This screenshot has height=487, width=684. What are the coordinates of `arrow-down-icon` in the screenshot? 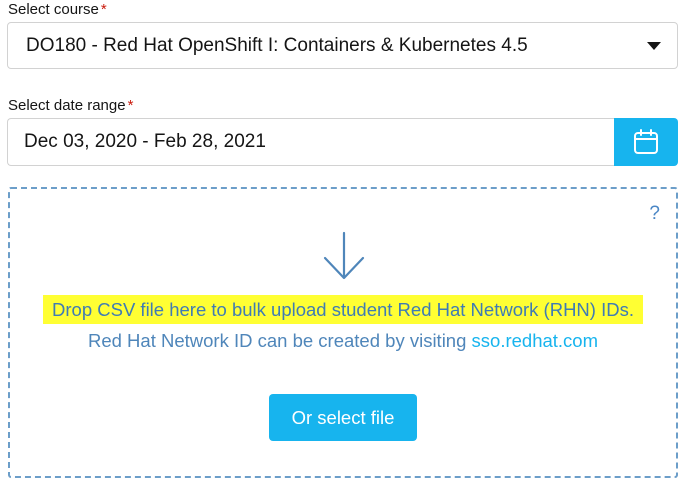 It's located at (344, 255).